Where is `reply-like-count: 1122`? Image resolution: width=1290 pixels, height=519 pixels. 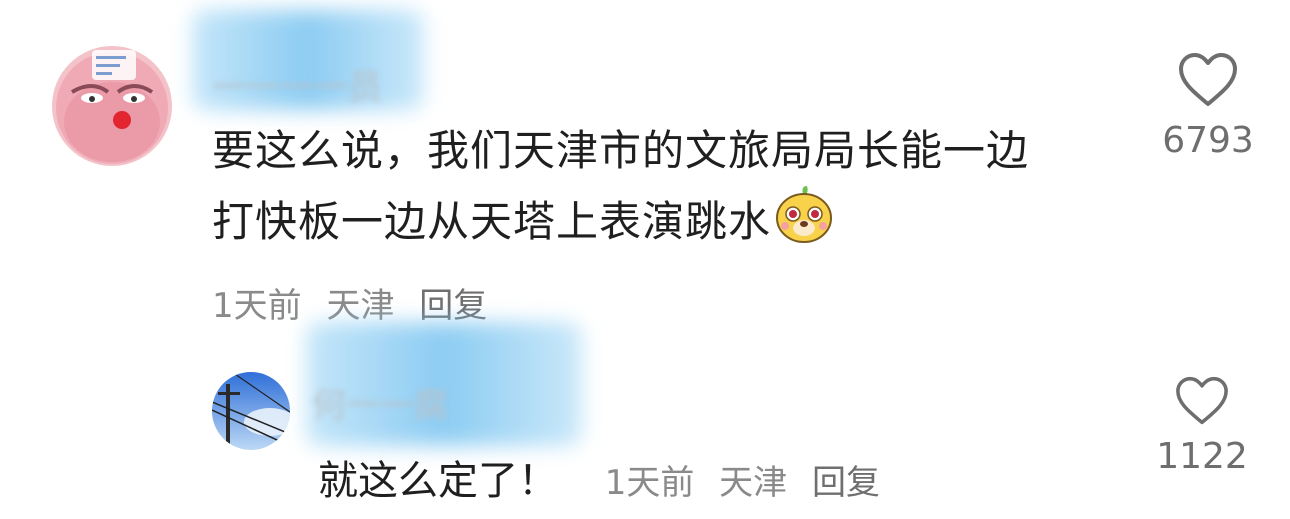
reply-like-count: 1122 is located at coordinates (1202, 456).